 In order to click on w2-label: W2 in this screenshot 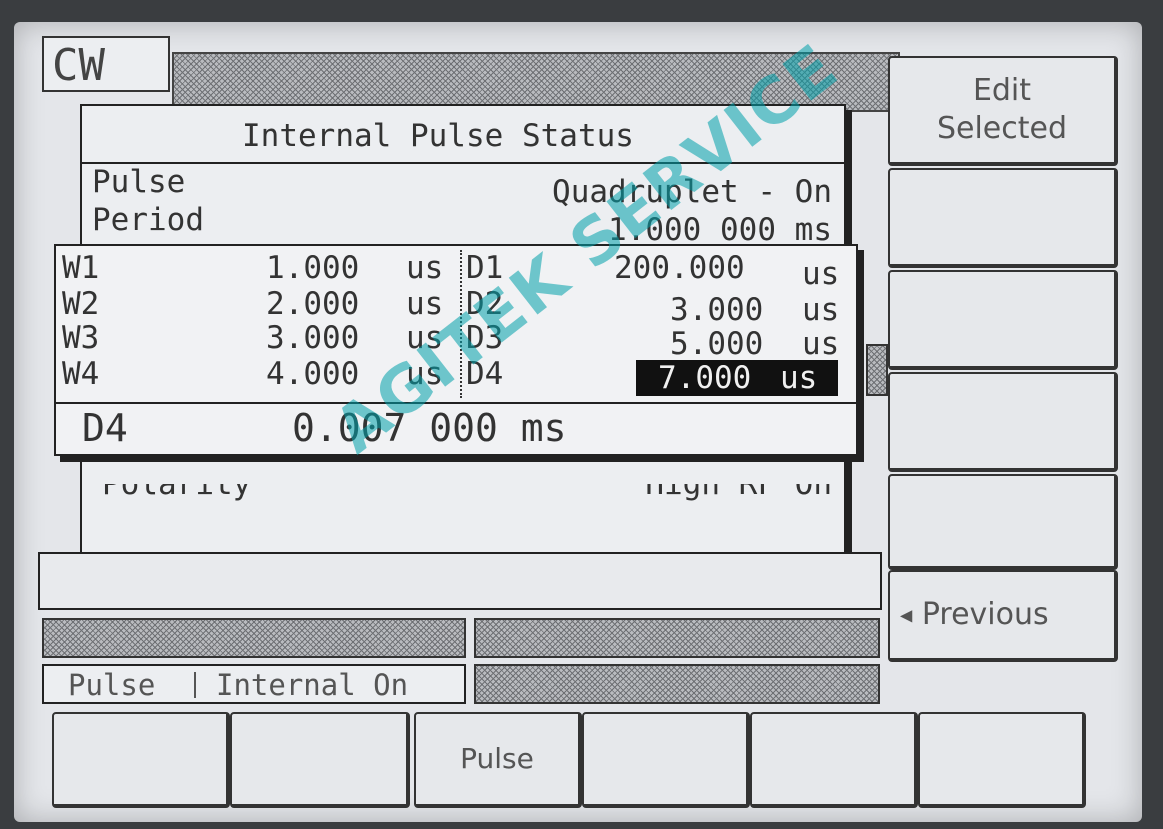, I will do `click(80, 304)`.